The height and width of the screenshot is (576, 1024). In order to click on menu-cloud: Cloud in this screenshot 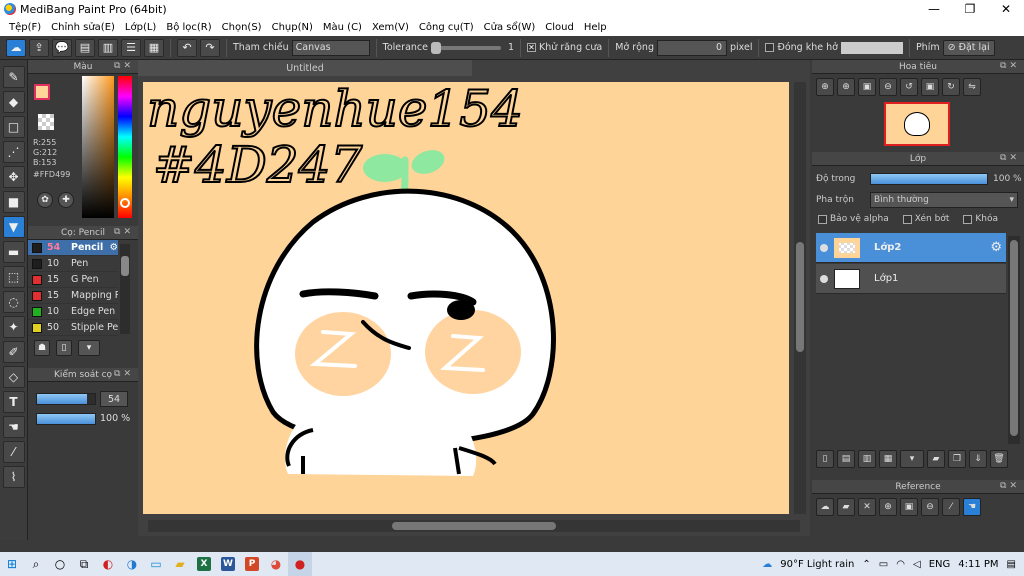, I will do `click(559, 27)`.